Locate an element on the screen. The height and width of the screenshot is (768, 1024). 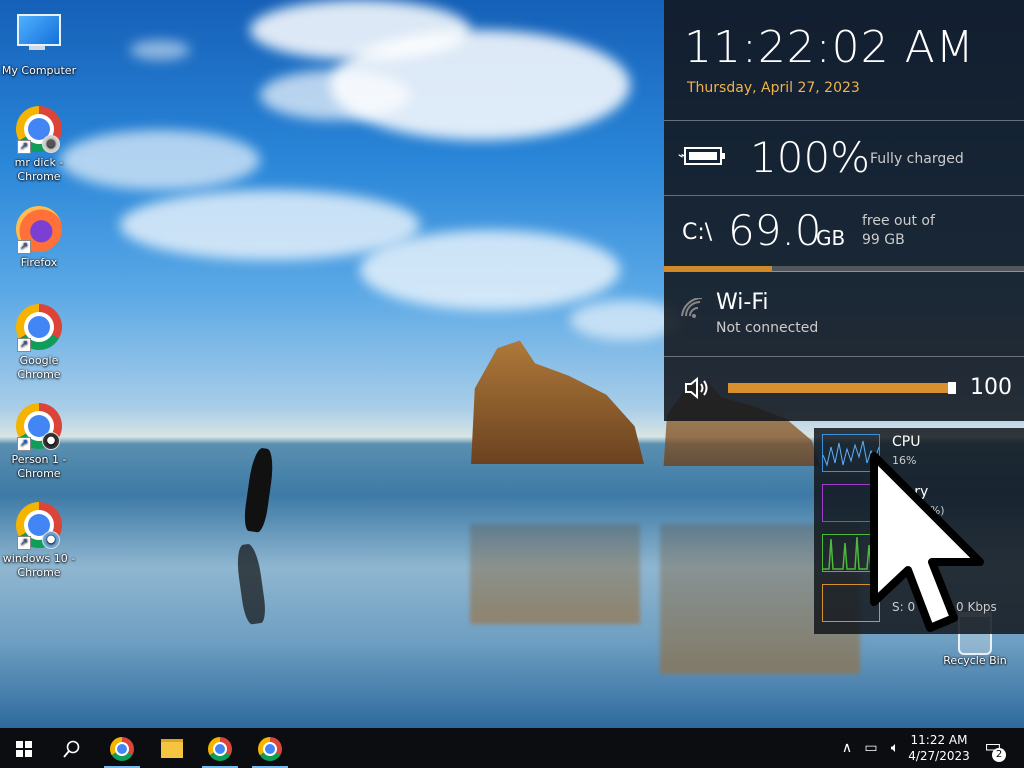
file-explorer-icon is located at coordinates (172, 748).